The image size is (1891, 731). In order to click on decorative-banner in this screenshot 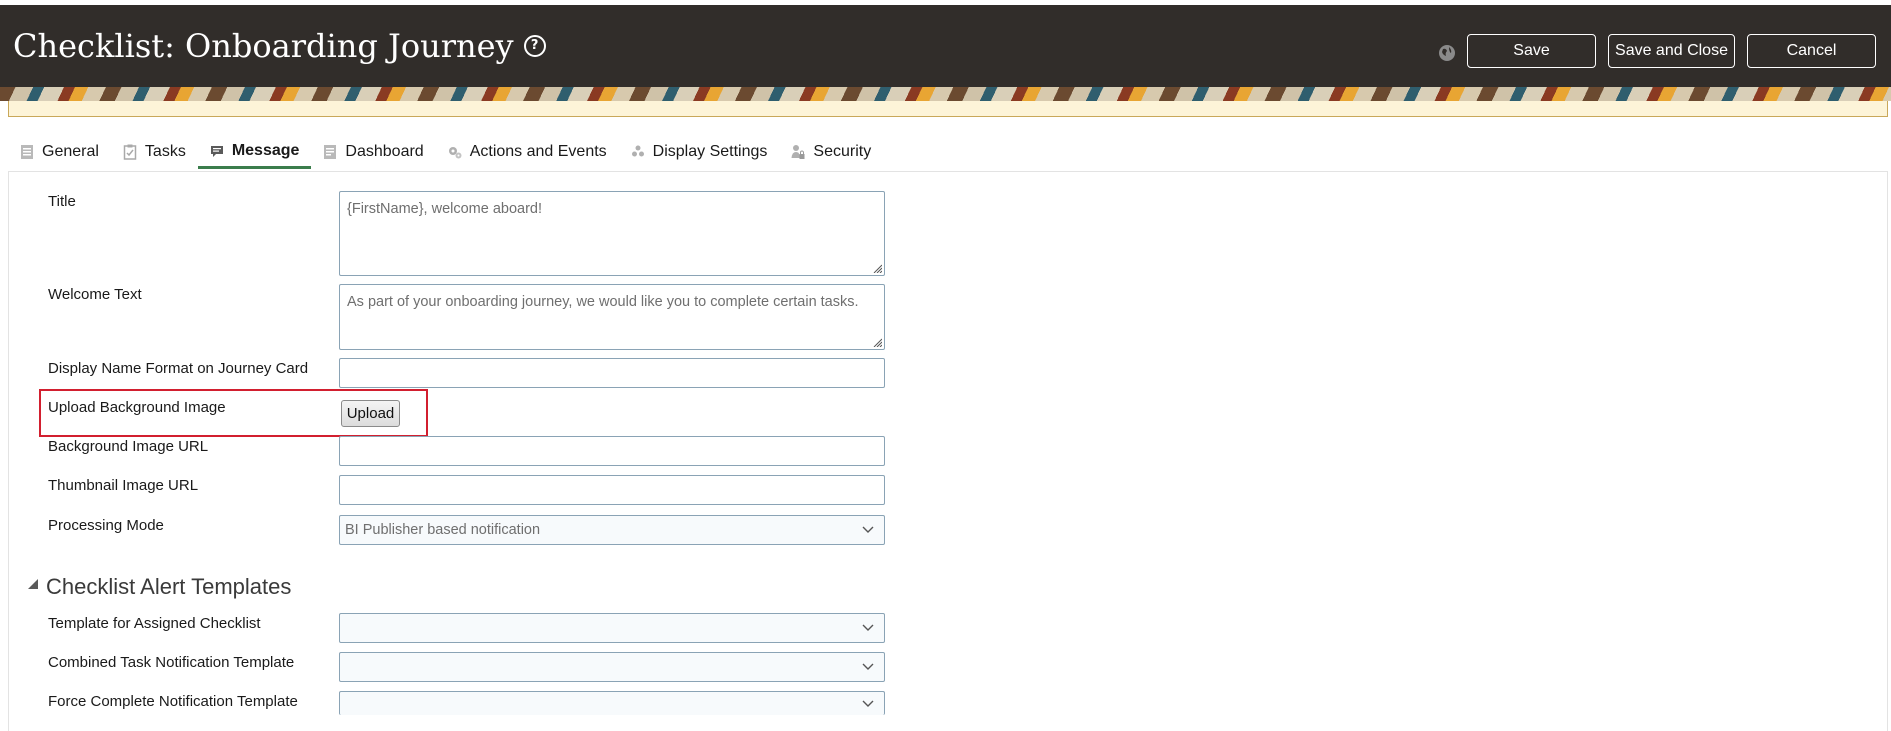, I will do `click(945, 94)`.